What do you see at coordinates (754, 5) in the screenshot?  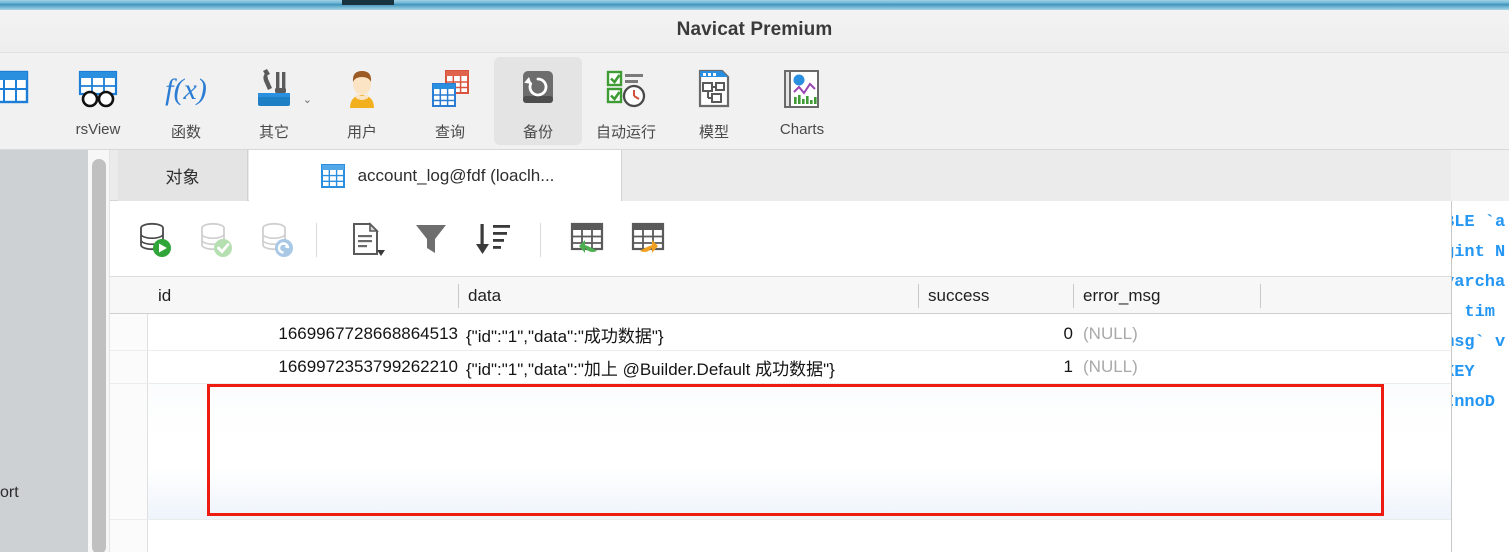 I see `background-window-strip` at bounding box center [754, 5].